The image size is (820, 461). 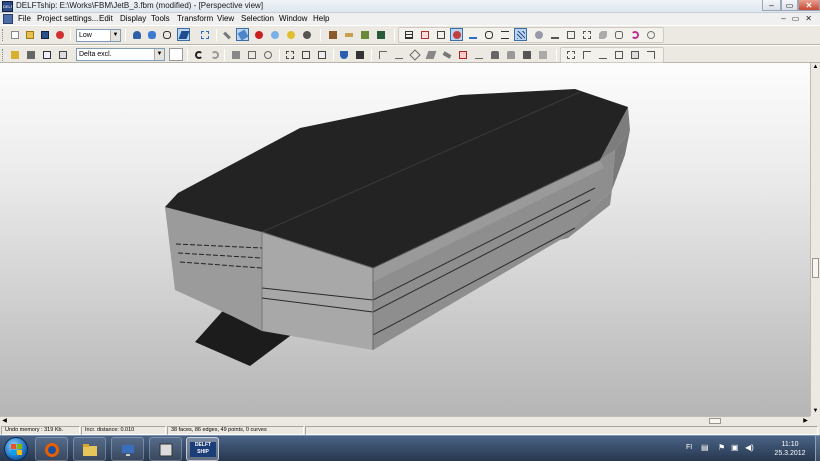 I want to click on delete-icon, so click(x=251, y=54).